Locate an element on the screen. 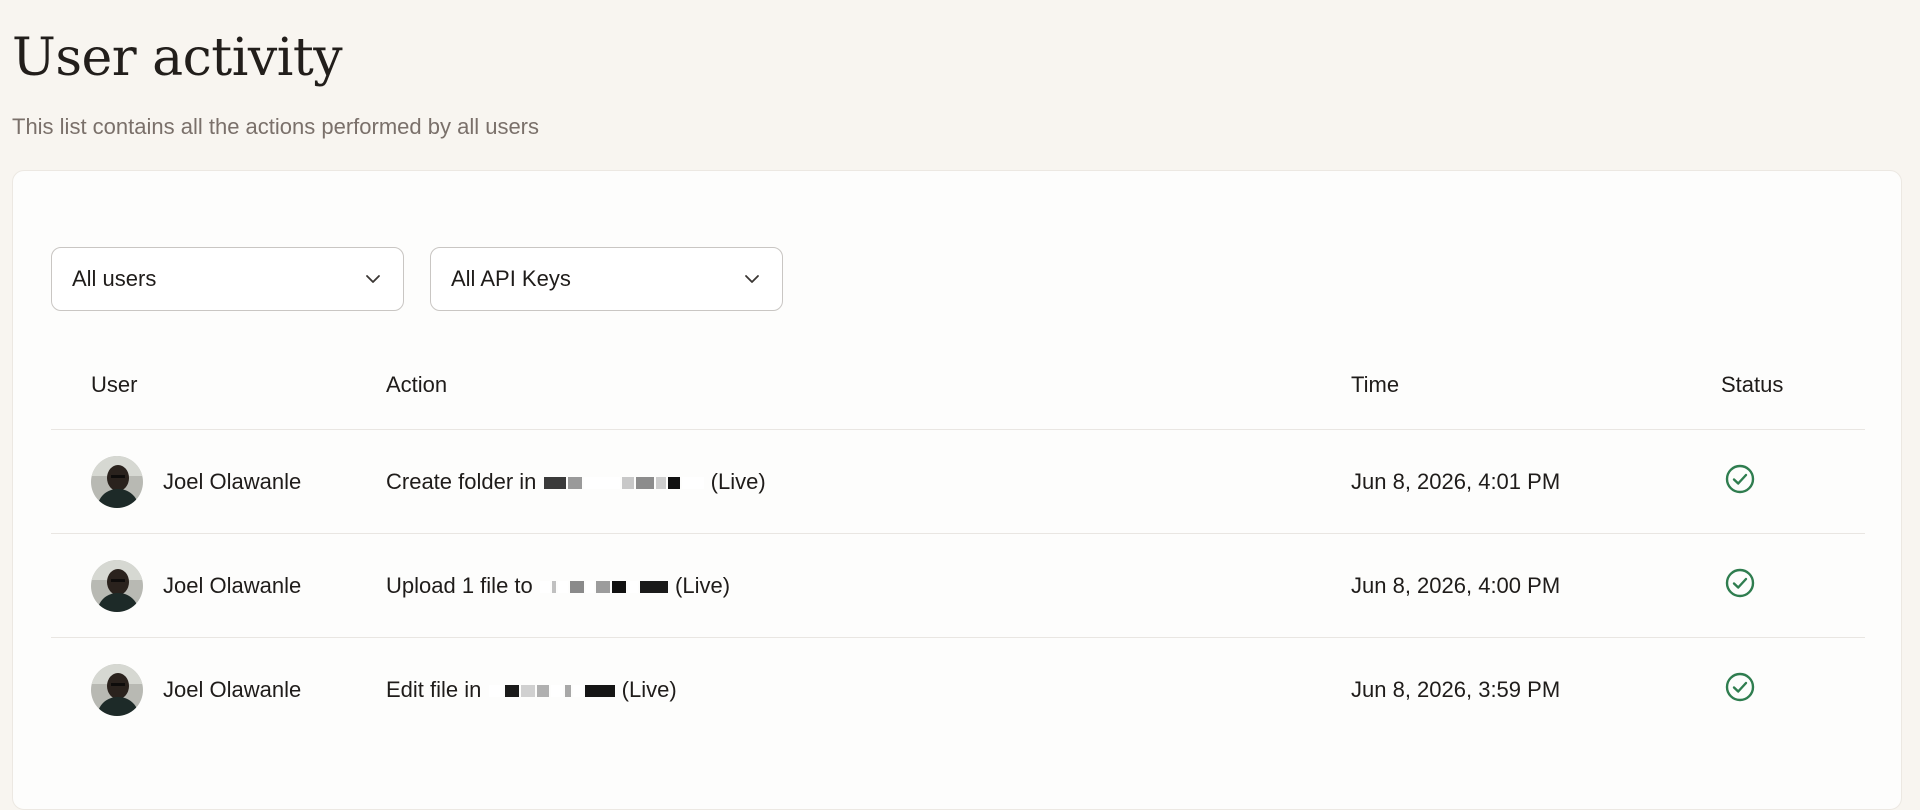 Image resolution: width=1920 pixels, height=810 pixels. table-header: User Action Time Status is located at coordinates (958, 385).